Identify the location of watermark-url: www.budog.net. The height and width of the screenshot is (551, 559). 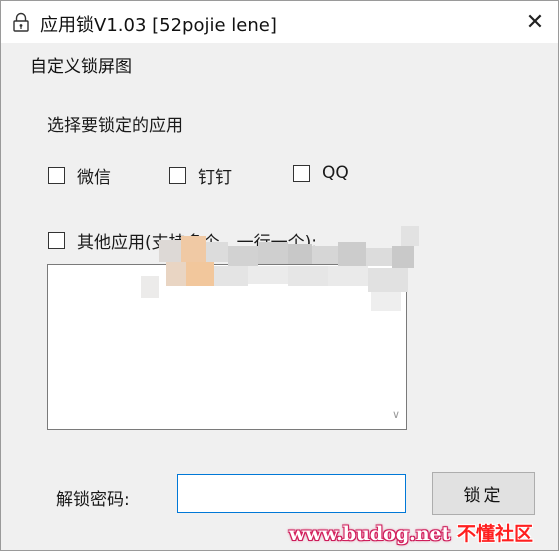
(370, 534).